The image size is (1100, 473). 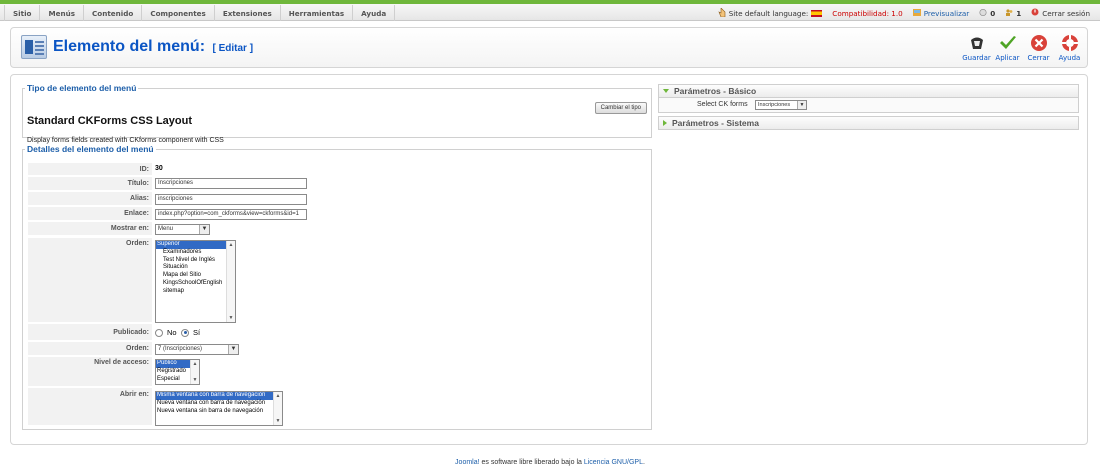 I want to click on mail-icon, so click(x=983, y=13).